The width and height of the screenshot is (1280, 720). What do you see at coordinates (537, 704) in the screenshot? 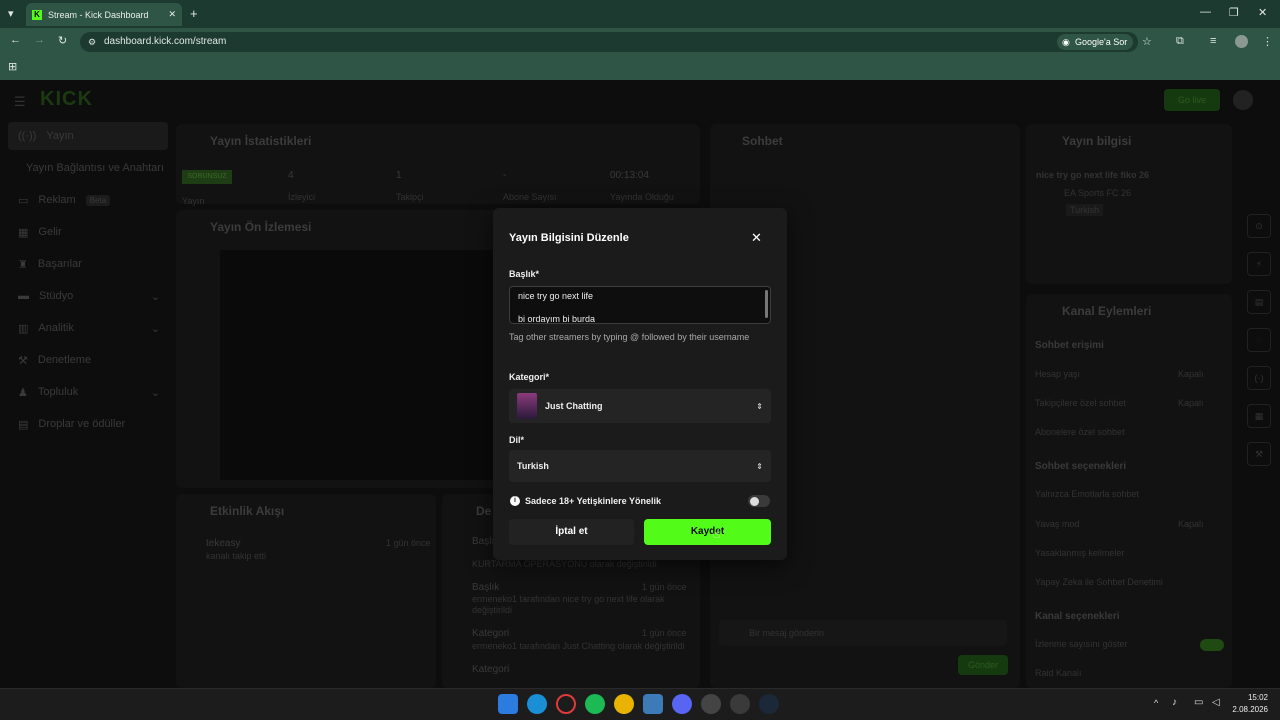
I see `edge-icon` at bounding box center [537, 704].